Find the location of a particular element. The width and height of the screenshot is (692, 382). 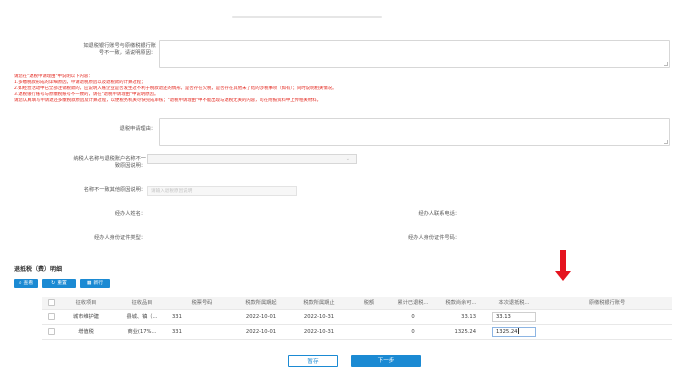

current-refund-input: 1325.24 is located at coordinates (514, 331).